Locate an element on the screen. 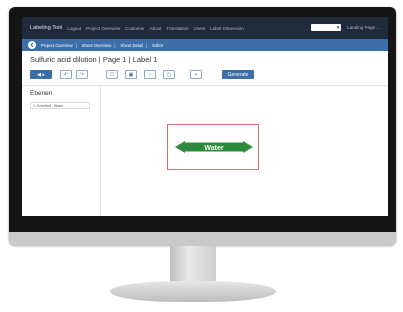 This screenshot has height=312, width=403. breadcrumb-sheet-detail: Sheet Detail is located at coordinates (131, 45).